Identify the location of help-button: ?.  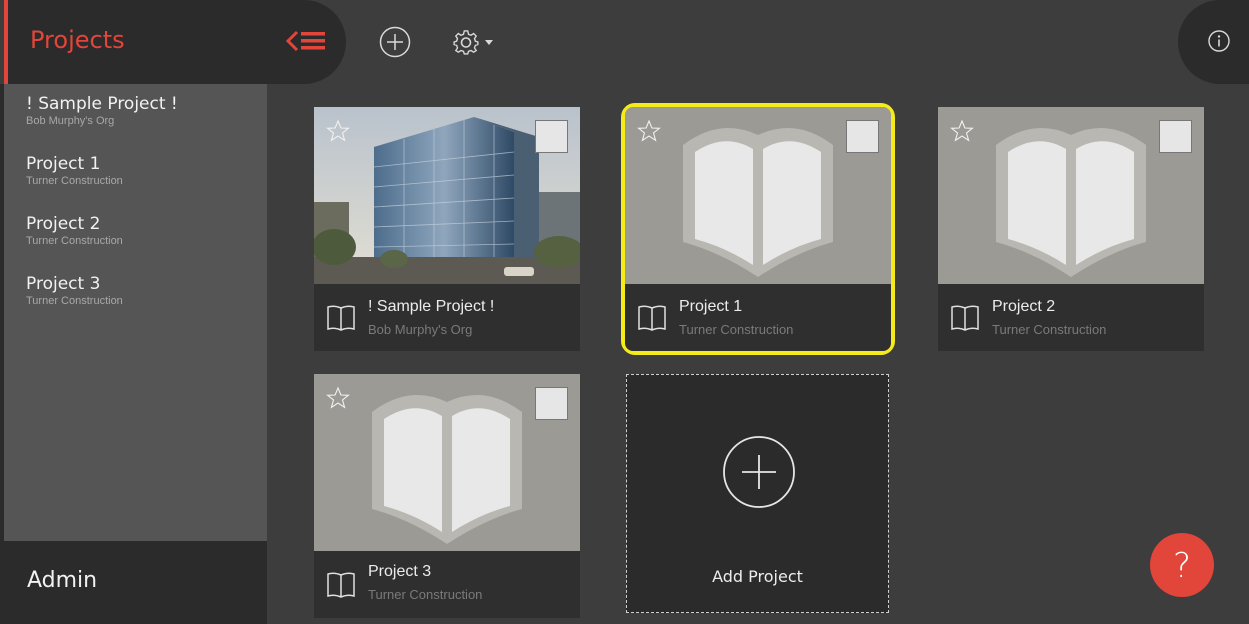
(1182, 565).